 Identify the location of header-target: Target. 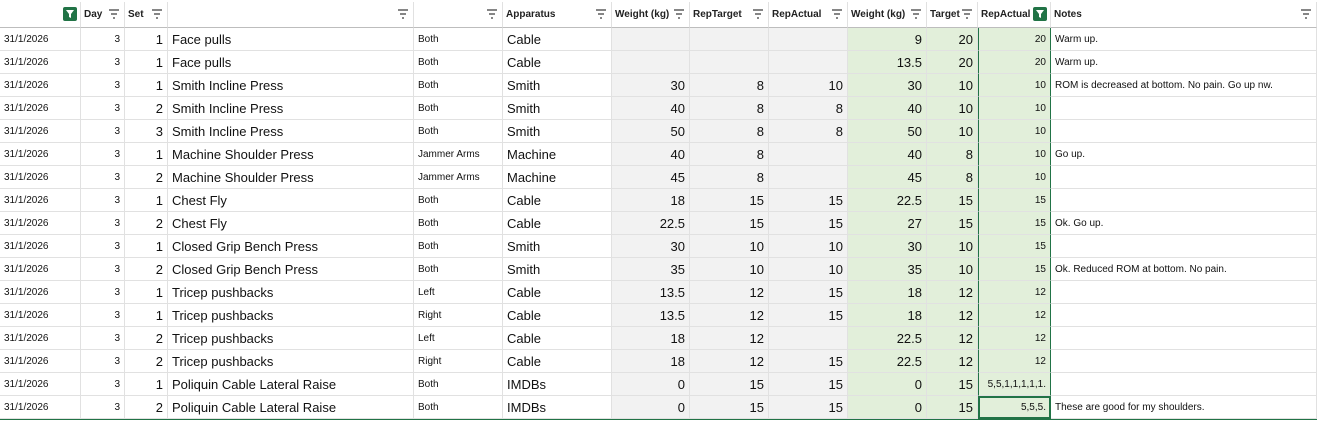
(952, 15).